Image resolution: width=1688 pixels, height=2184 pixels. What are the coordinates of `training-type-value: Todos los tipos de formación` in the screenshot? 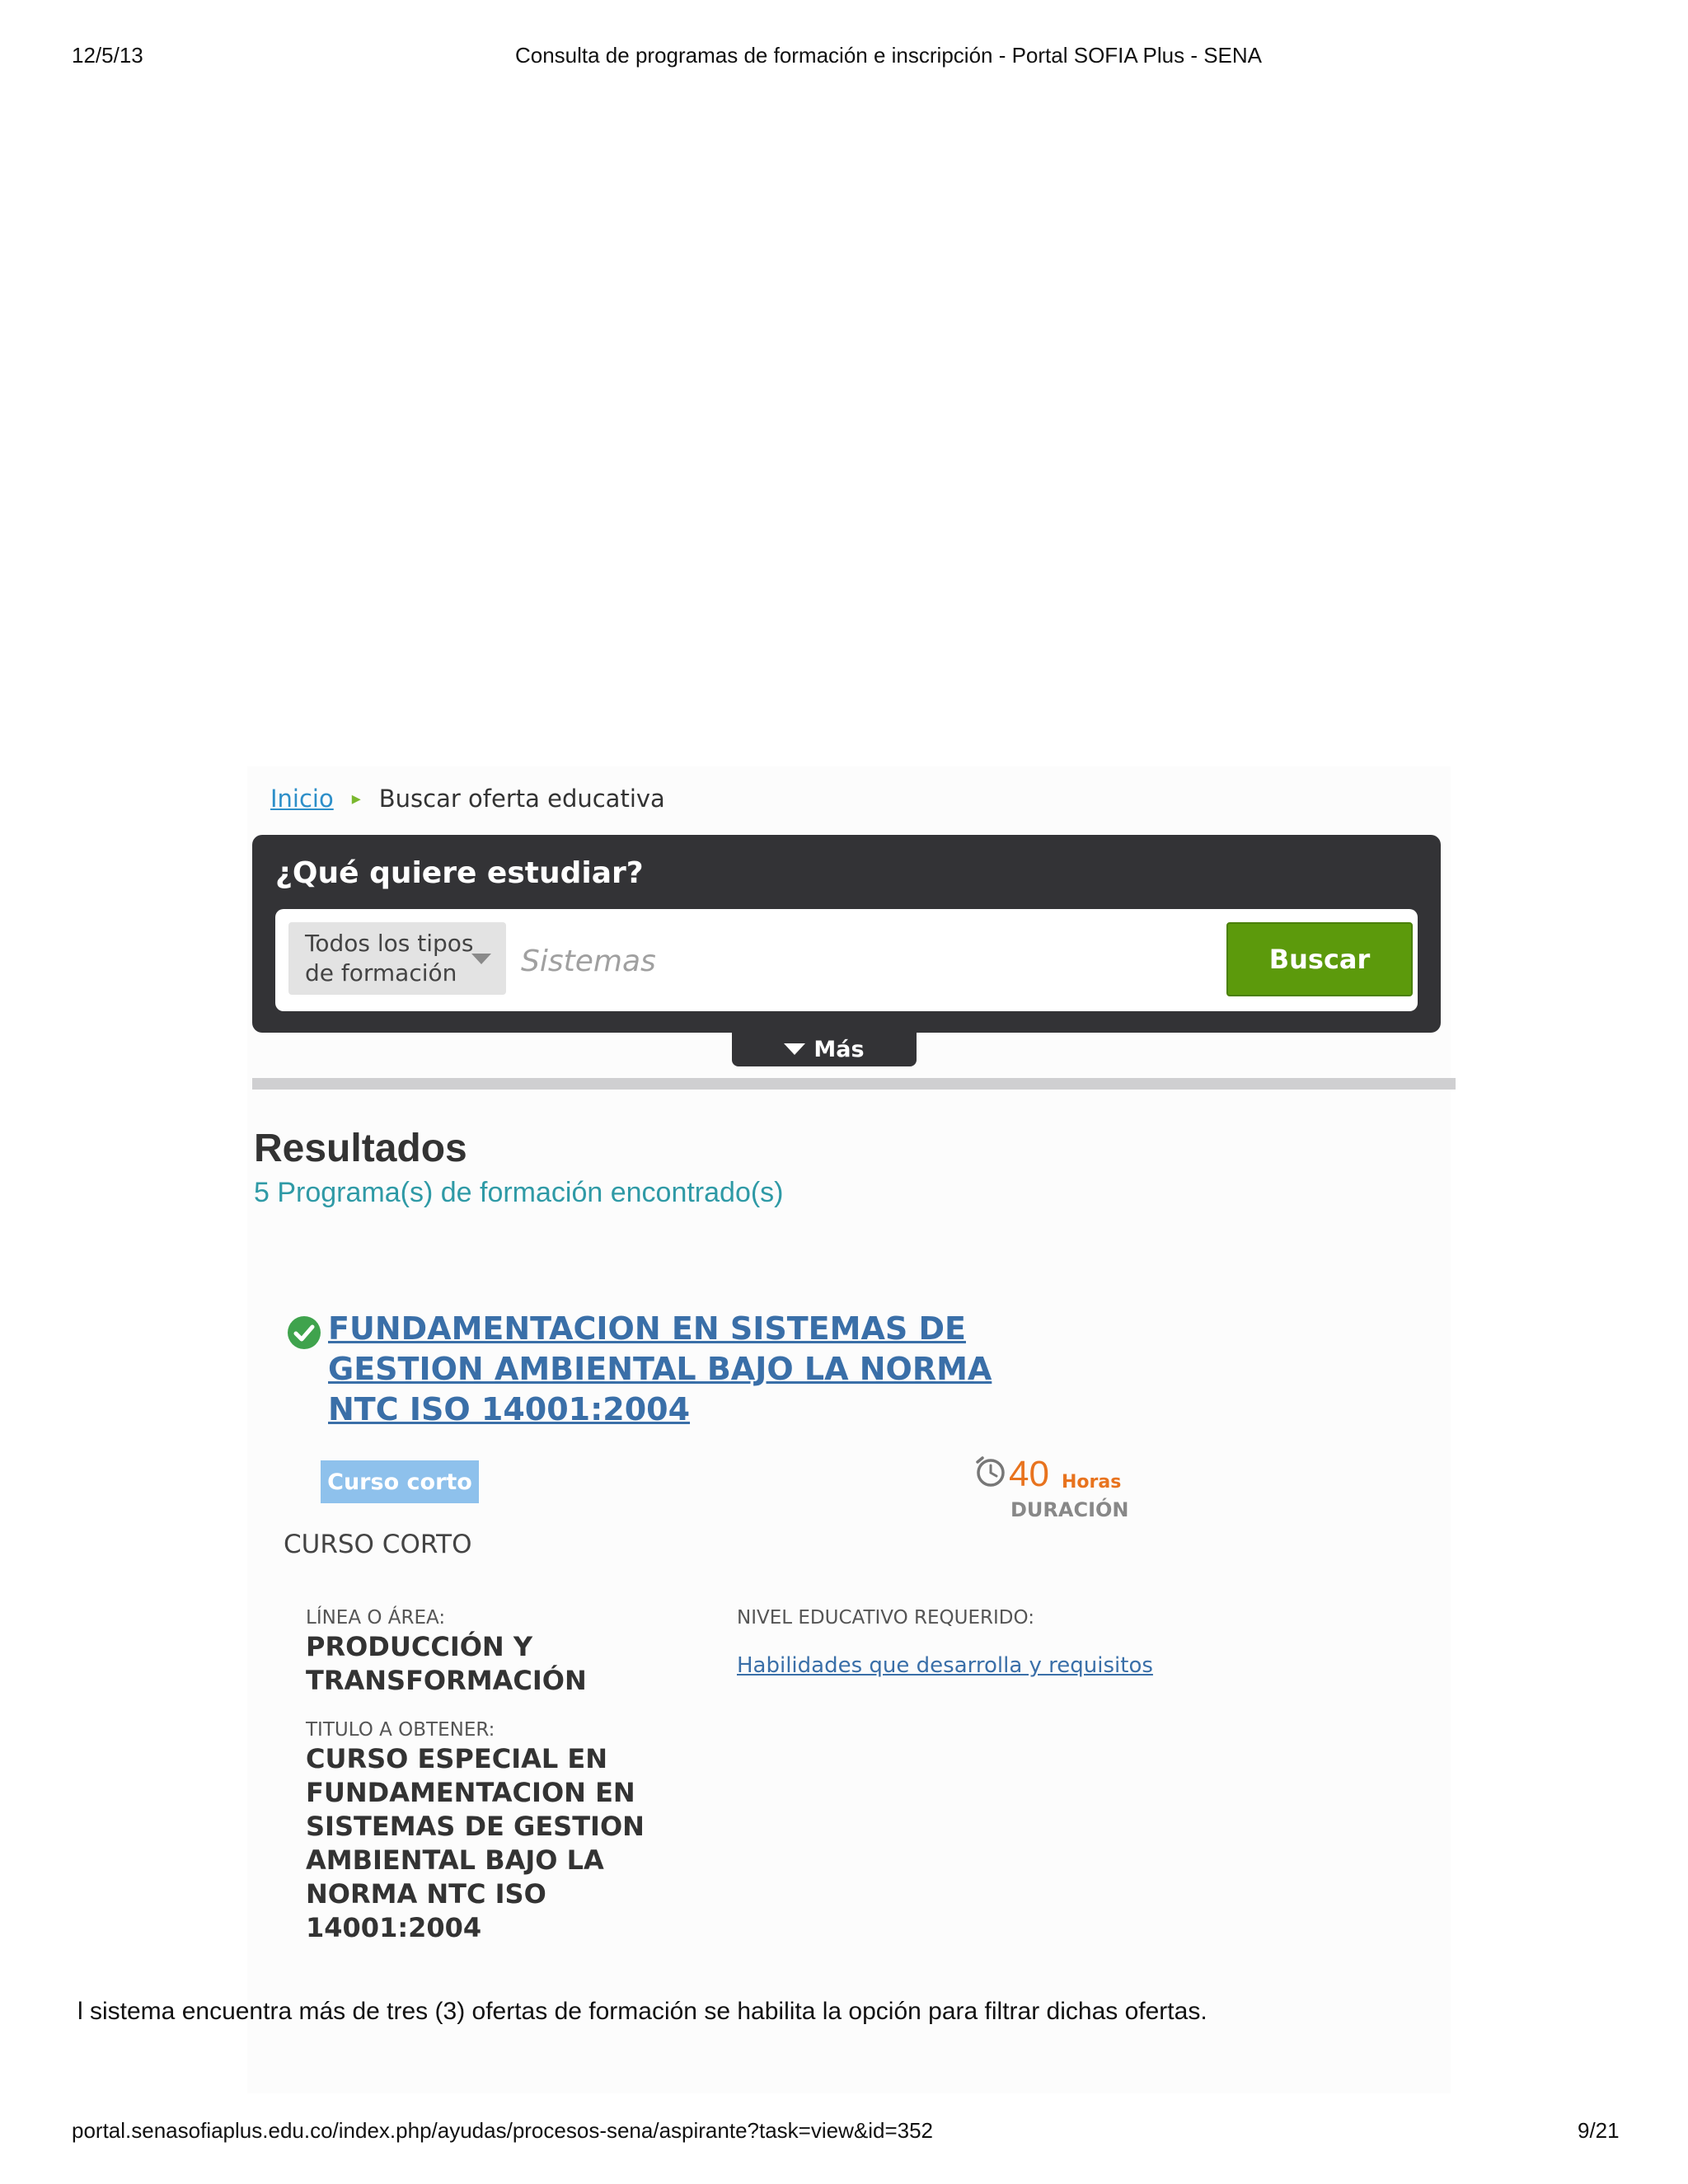 It's located at (389, 958).